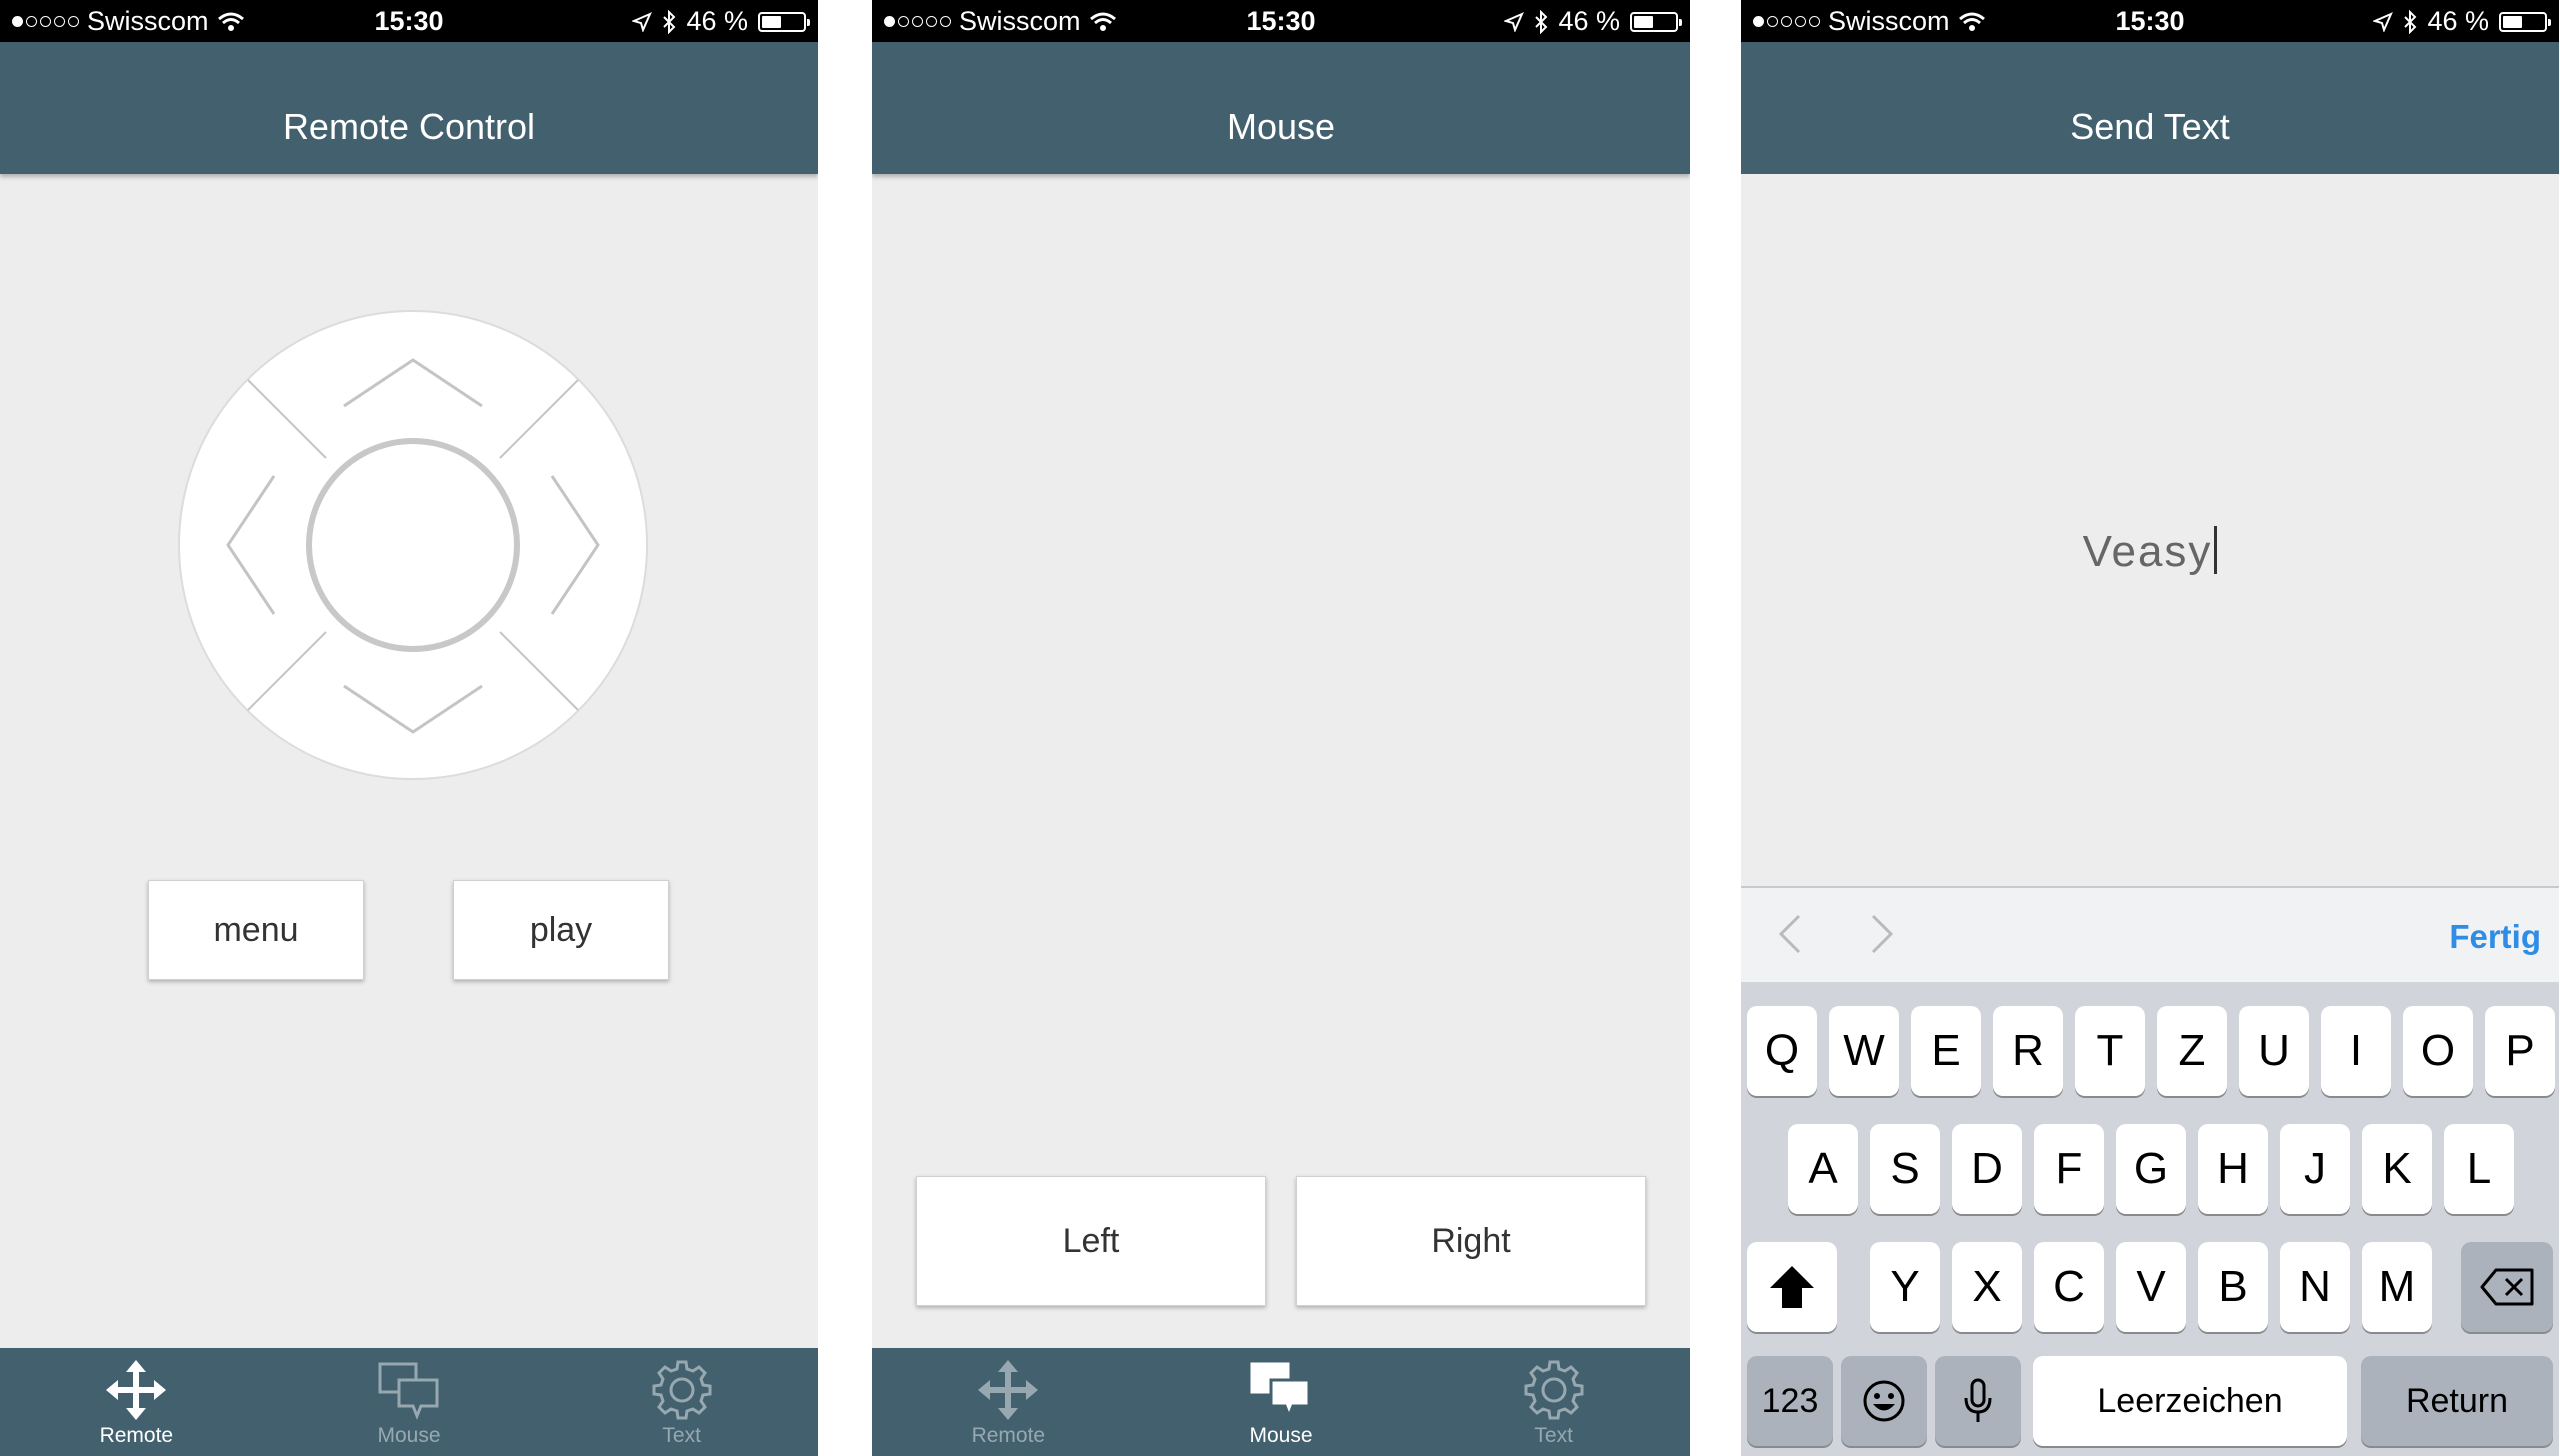 The width and height of the screenshot is (2560, 1456). I want to click on key: W, so click(1864, 1051).